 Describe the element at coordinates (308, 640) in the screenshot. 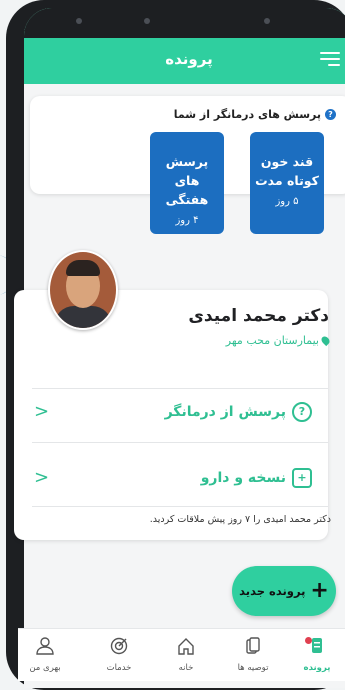

I see `notification-badge` at that location.